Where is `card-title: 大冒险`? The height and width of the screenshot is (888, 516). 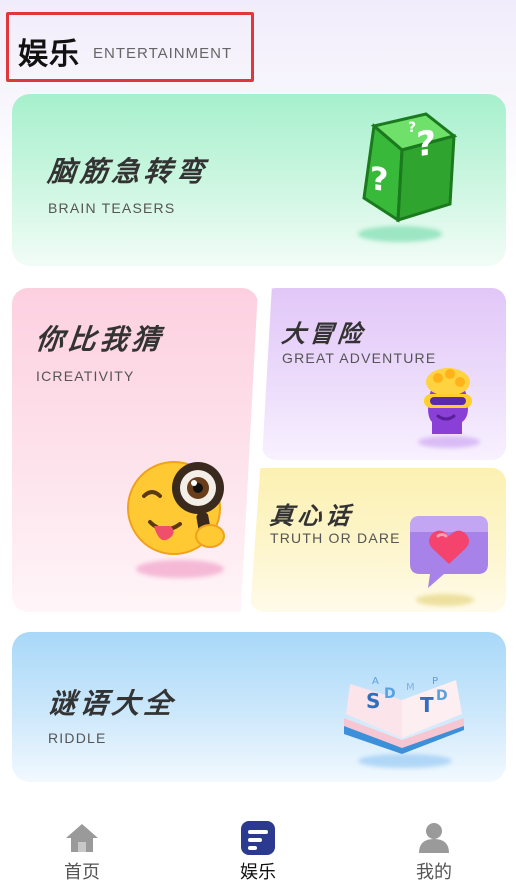 card-title: 大冒险 is located at coordinates (324, 334).